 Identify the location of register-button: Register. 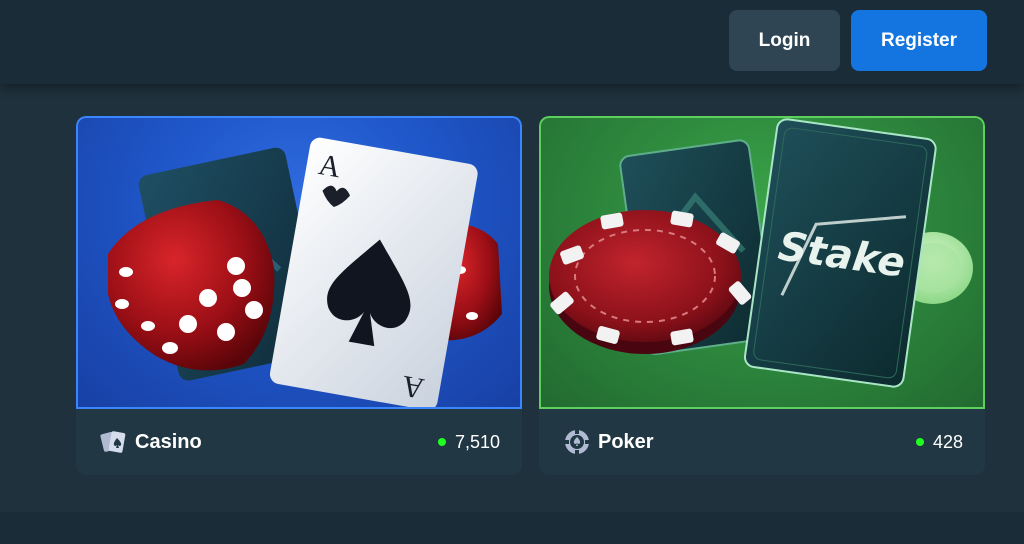
(919, 40).